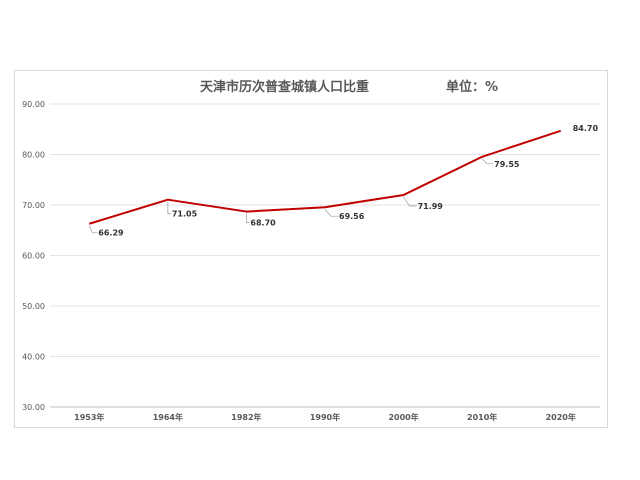  What do you see at coordinates (507, 164) in the screenshot?
I see `data-label: 79.55` at bounding box center [507, 164].